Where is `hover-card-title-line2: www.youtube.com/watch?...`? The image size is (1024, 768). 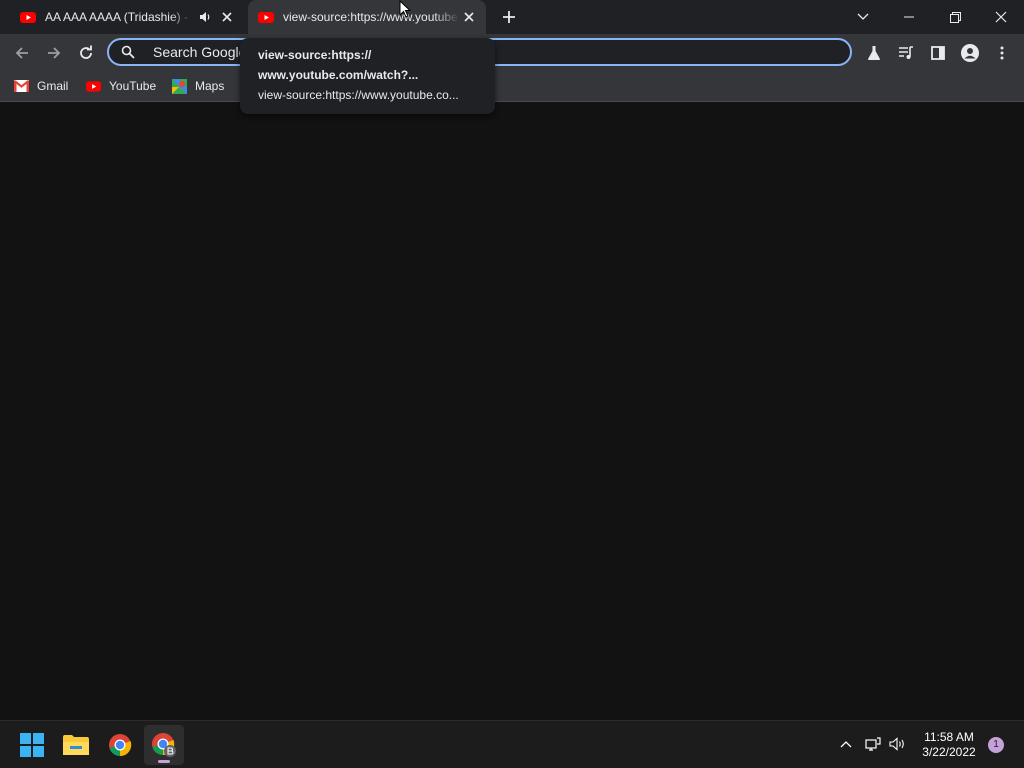
hover-card-title-line2: www.youtube.com/watch?... is located at coordinates (338, 75).